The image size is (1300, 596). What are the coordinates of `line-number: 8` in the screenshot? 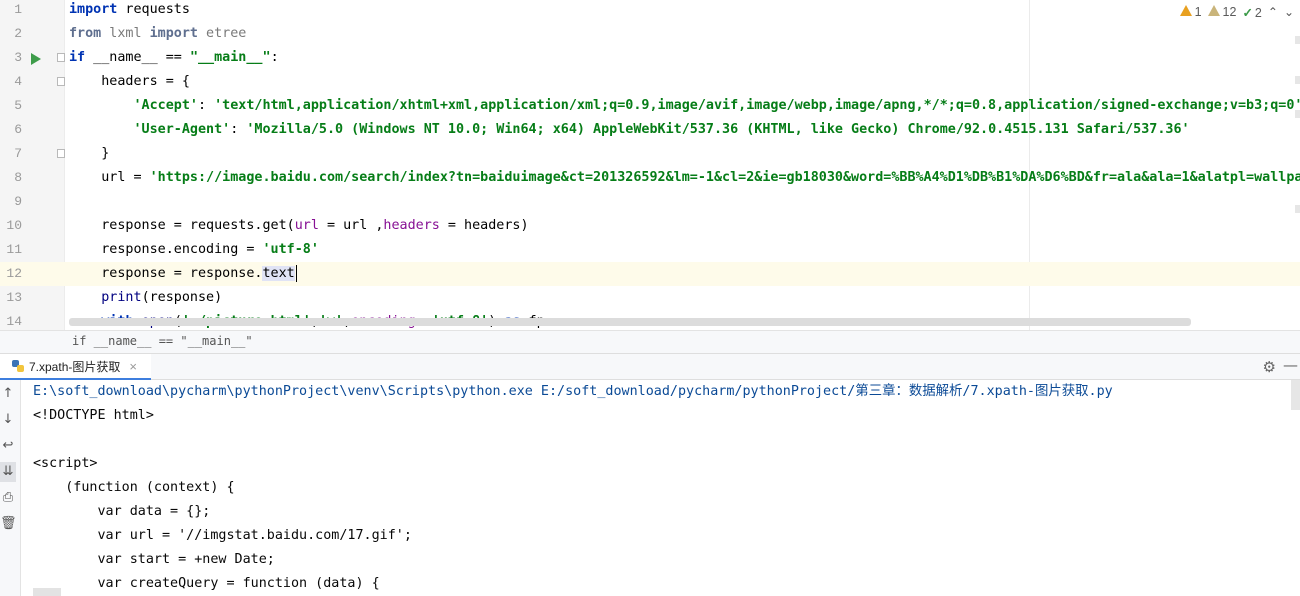 It's located at (11, 178).